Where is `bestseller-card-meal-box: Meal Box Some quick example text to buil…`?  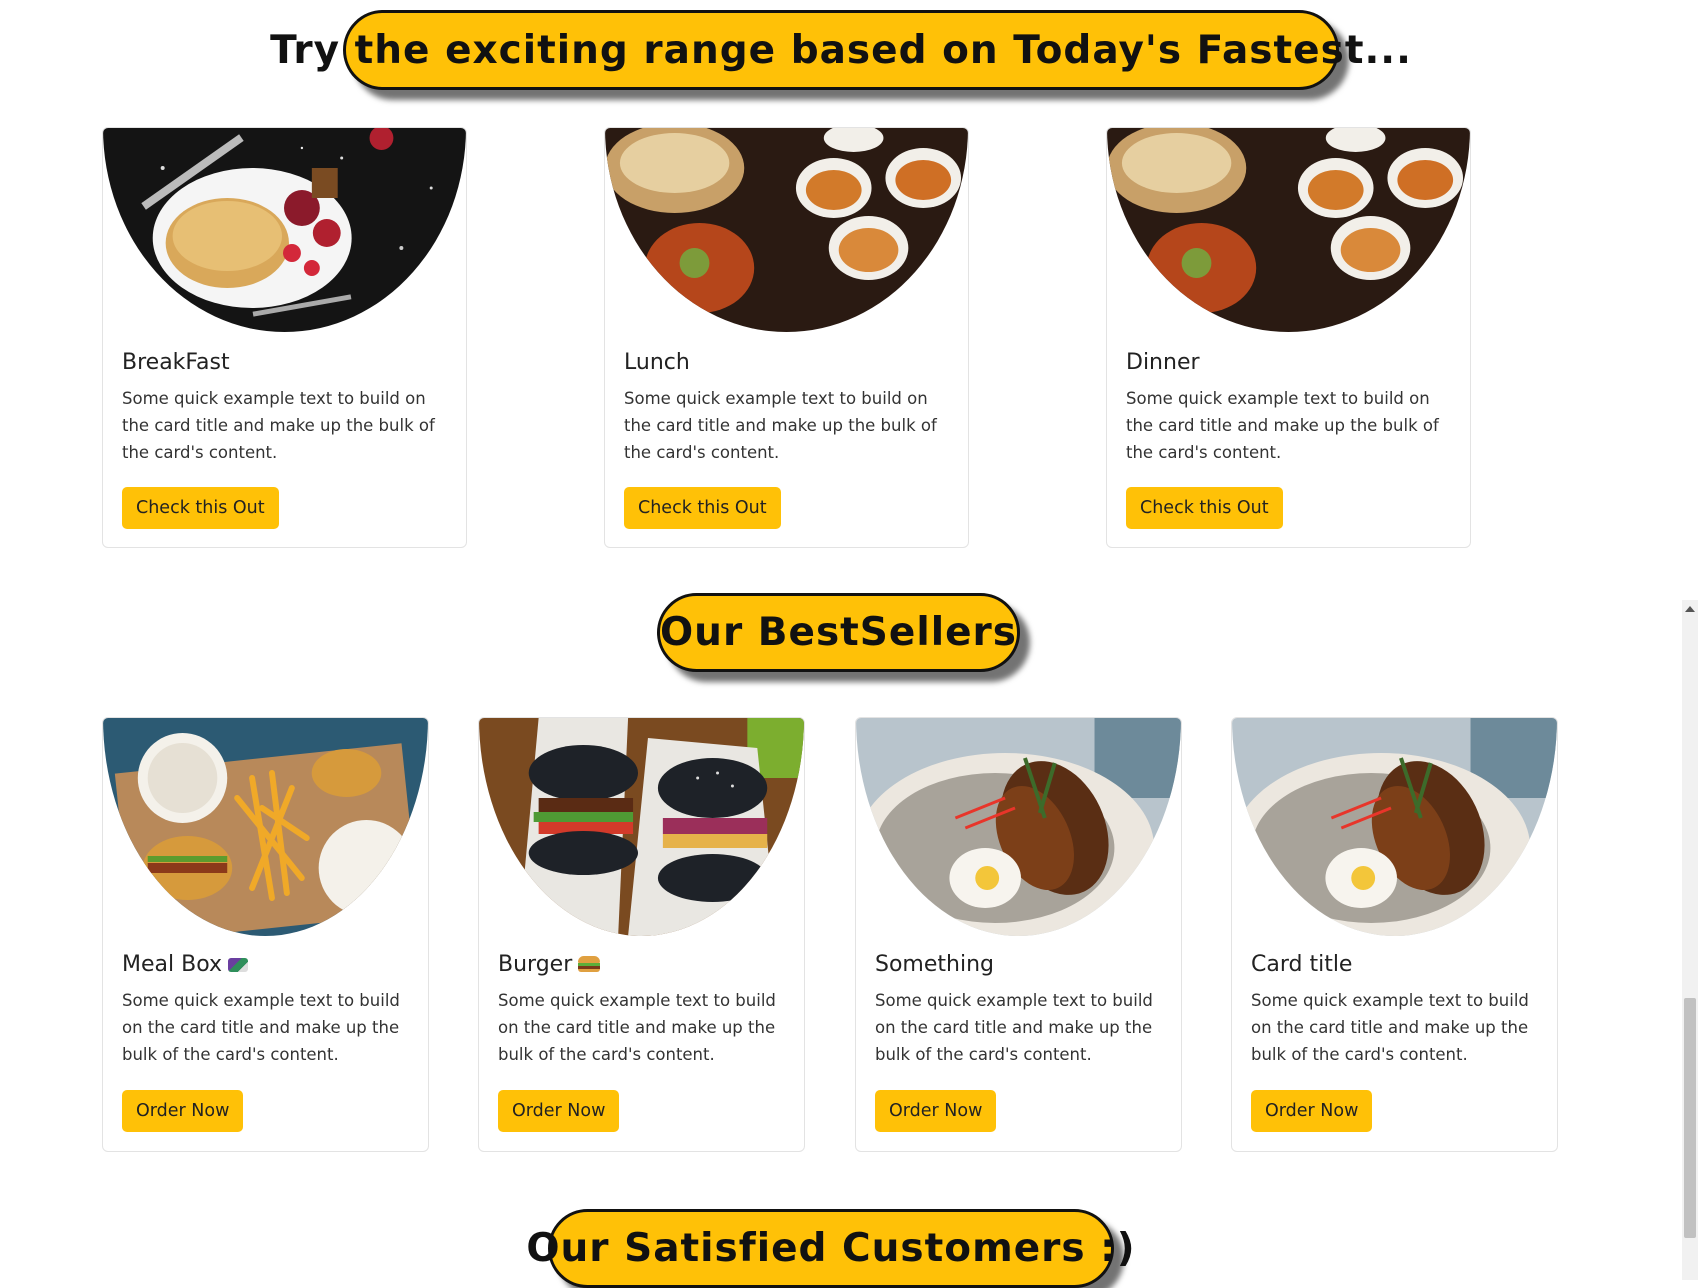 bestseller-card-meal-box: Meal Box Some quick example text to buil… is located at coordinates (265, 934).